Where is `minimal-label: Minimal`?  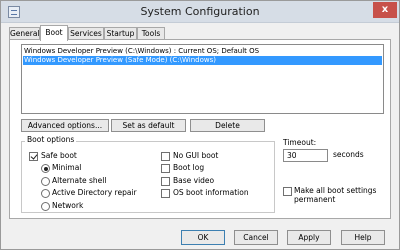
minimal-label: Minimal is located at coordinates (66, 168).